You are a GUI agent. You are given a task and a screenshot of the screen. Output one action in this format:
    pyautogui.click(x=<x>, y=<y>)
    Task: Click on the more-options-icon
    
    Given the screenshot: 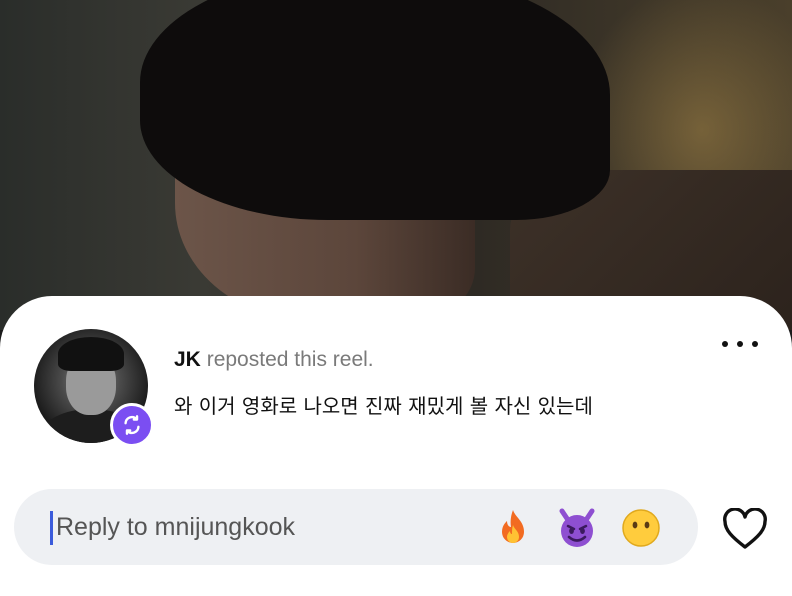 What is the action you would take?
    pyautogui.click(x=740, y=344)
    